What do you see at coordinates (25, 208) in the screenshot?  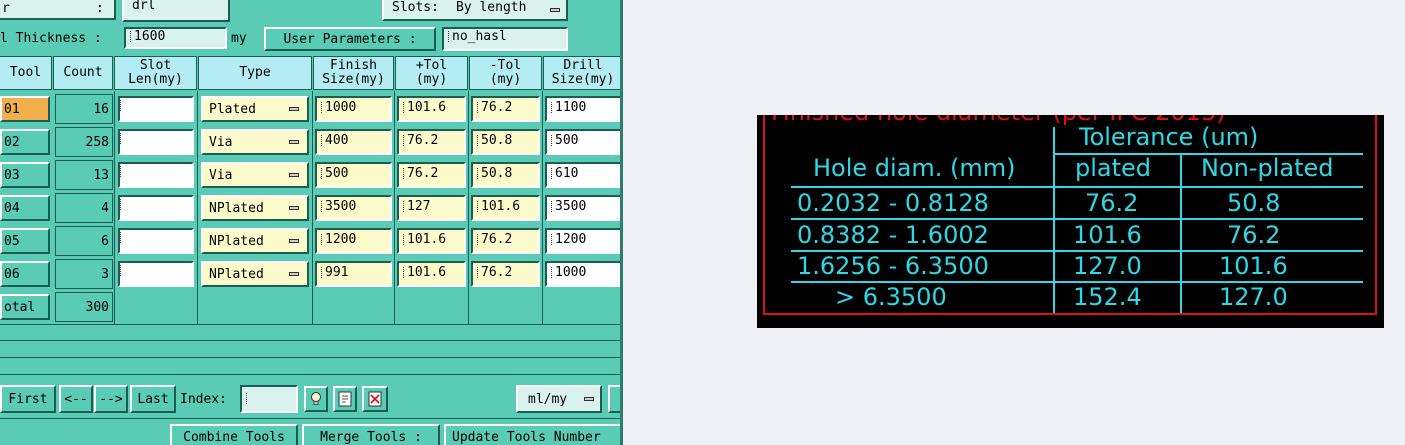 I see `tool-button-04: 04` at bounding box center [25, 208].